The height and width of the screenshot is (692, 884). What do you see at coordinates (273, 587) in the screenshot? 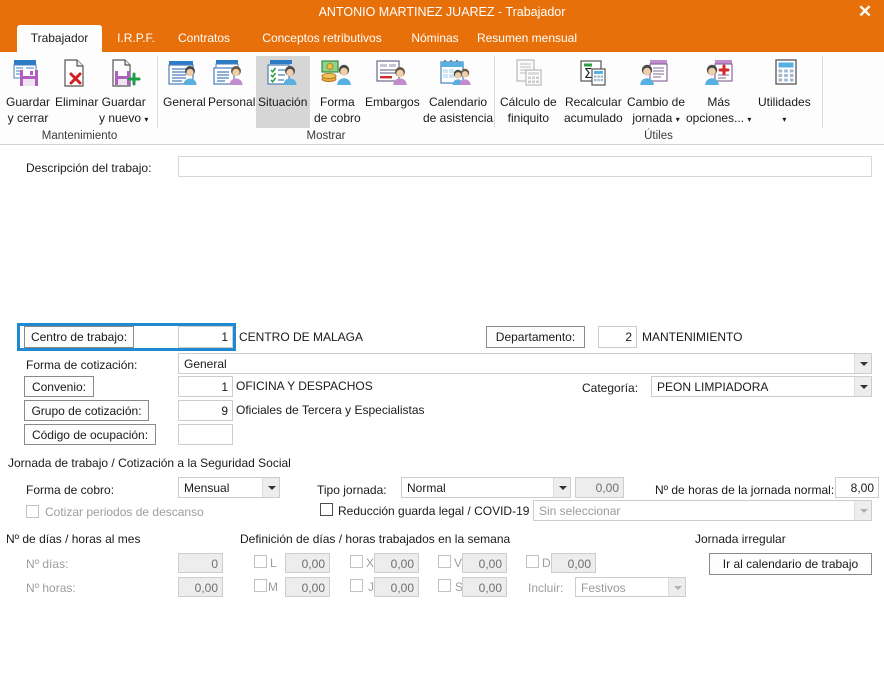
I see `dia-M-label: M` at bounding box center [273, 587].